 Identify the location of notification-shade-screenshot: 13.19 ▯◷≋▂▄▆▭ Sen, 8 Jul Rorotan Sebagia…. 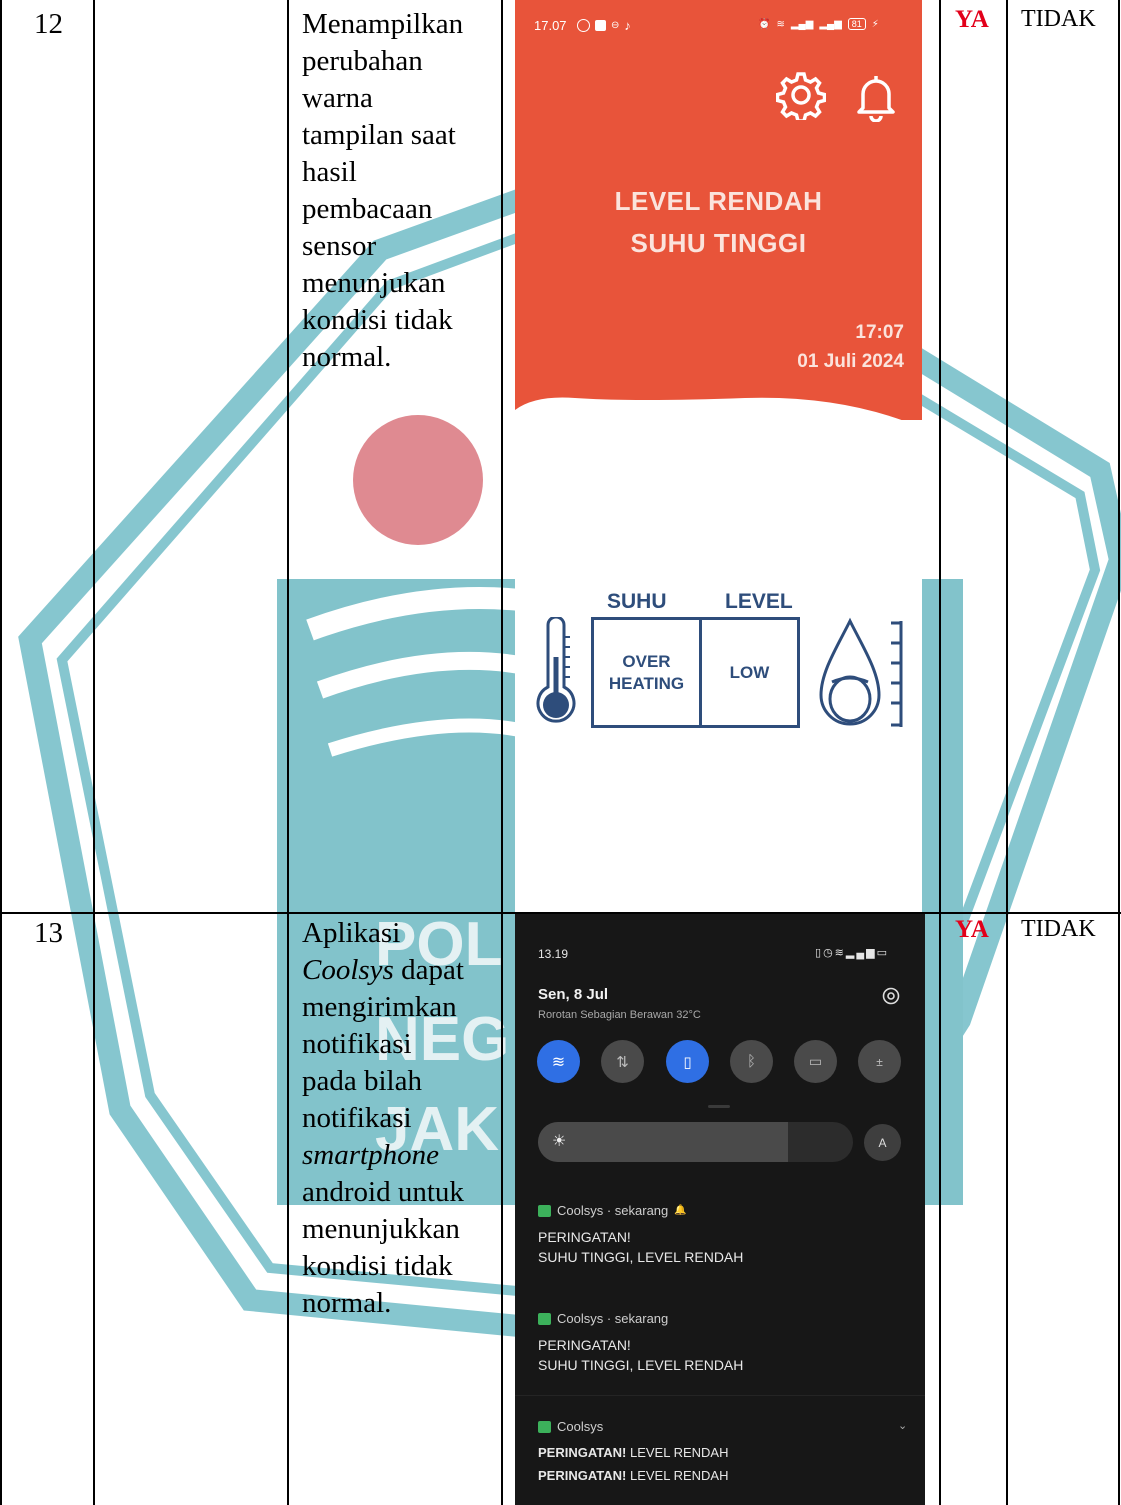
(720, 1209).